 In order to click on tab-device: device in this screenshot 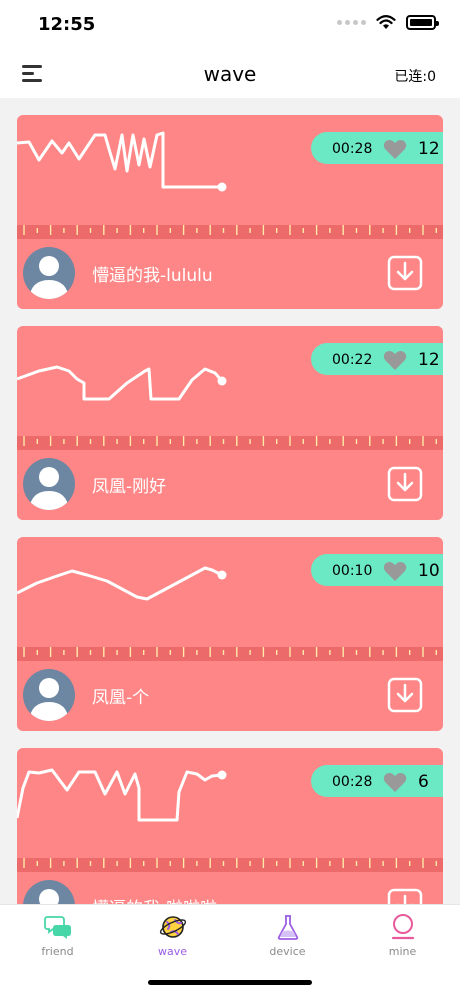, I will do `click(287, 935)`.